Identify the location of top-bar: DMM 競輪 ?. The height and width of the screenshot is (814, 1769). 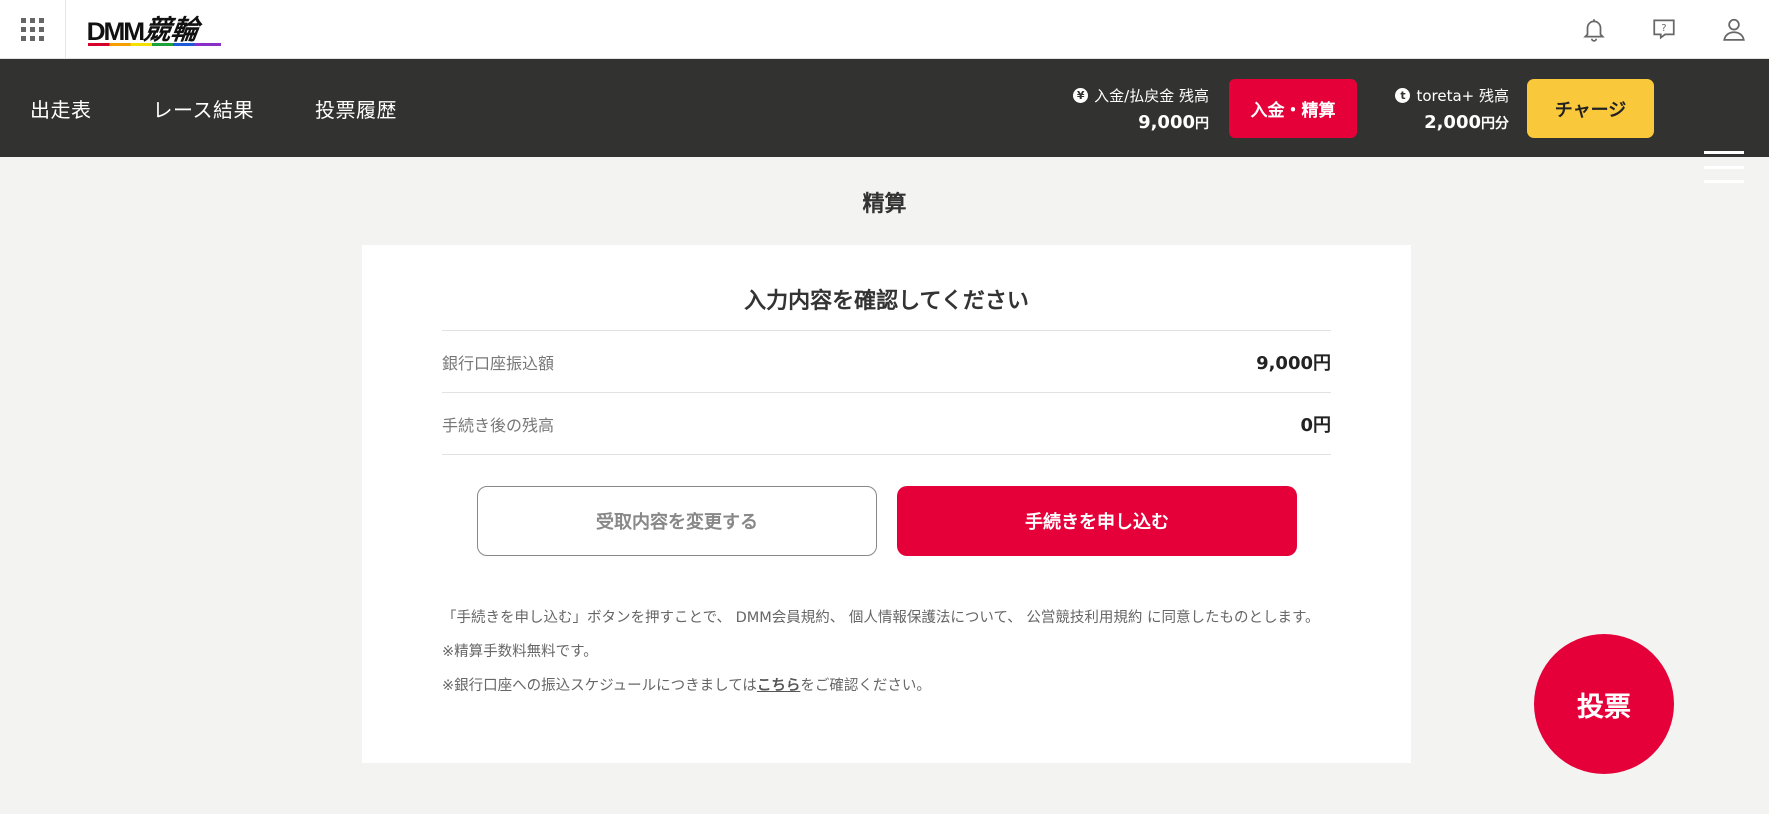
(884, 29).